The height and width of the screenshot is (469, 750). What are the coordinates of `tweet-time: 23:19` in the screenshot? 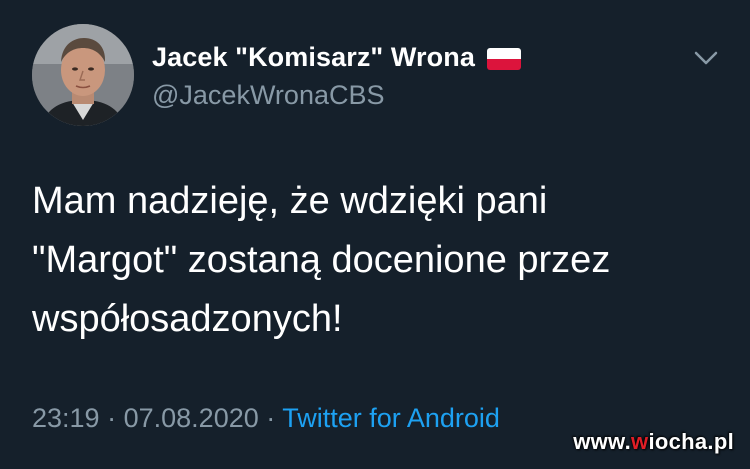 It's located at (66, 418).